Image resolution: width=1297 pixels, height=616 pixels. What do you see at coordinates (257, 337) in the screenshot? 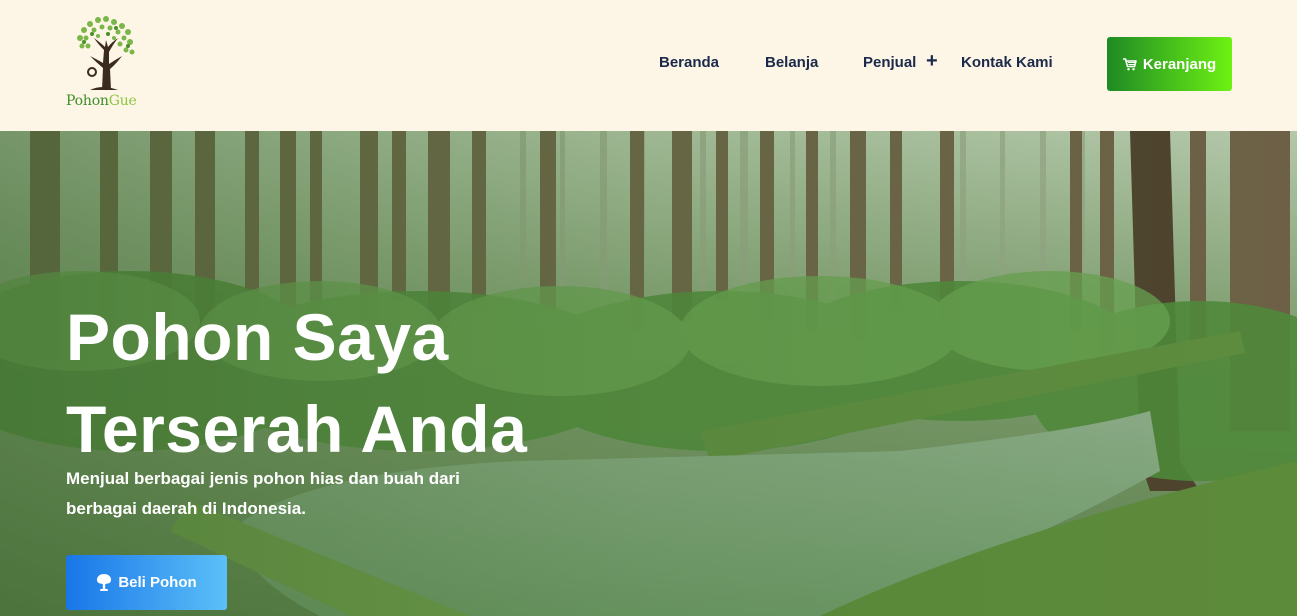
I see `hero-title-line1: Pohon Saya` at bounding box center [257, 337].